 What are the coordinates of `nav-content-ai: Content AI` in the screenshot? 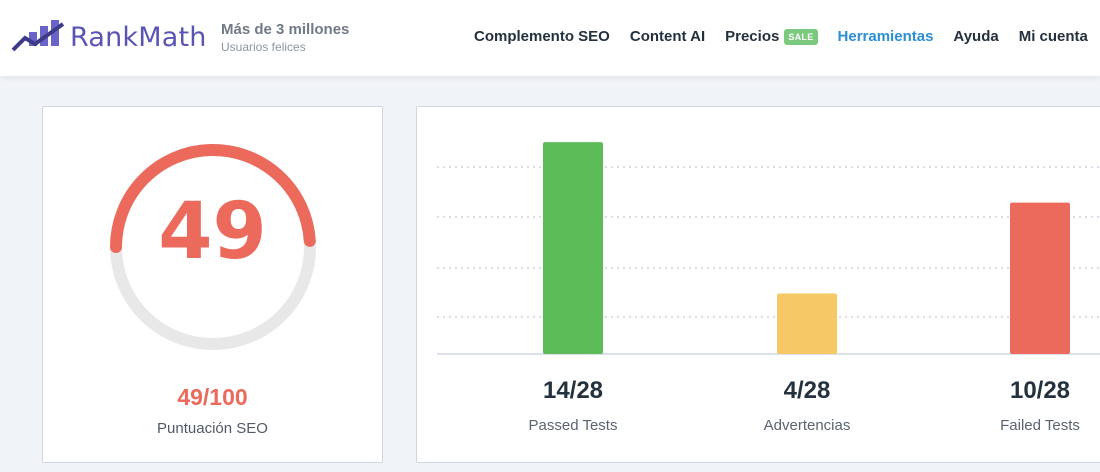 It's located at (667, 36).